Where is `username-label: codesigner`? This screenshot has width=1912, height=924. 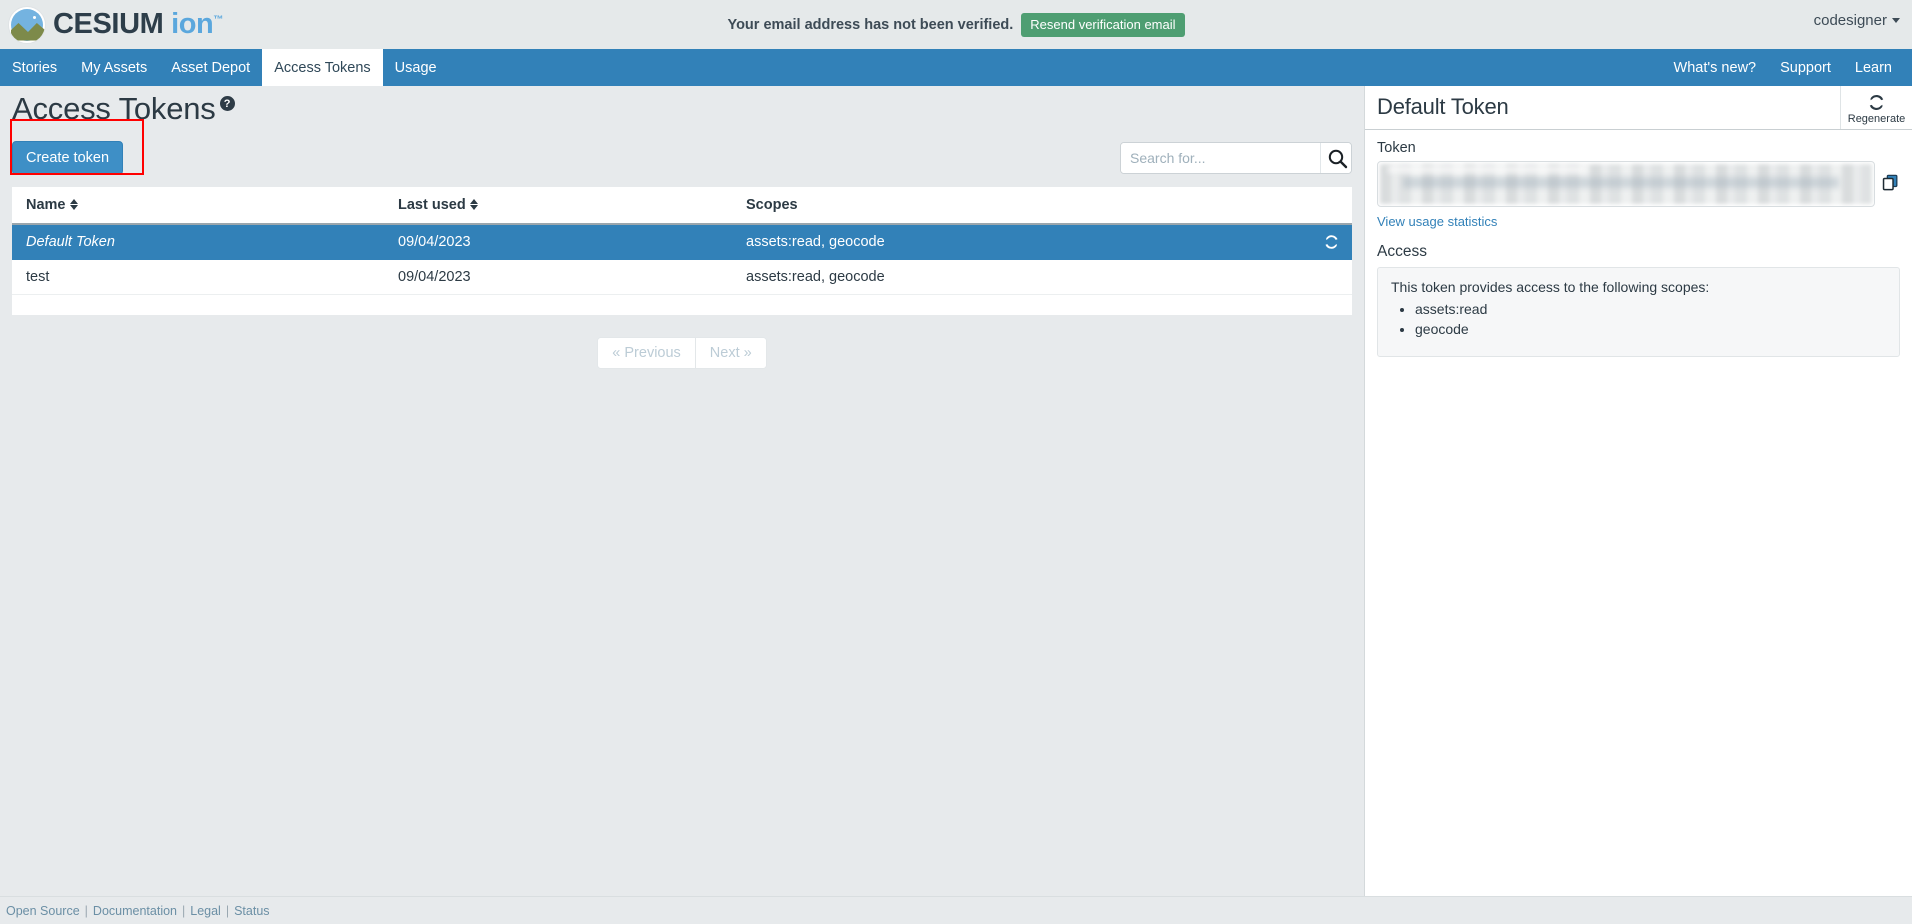
username-label: codesigner is located at coordinates (1850, 20).